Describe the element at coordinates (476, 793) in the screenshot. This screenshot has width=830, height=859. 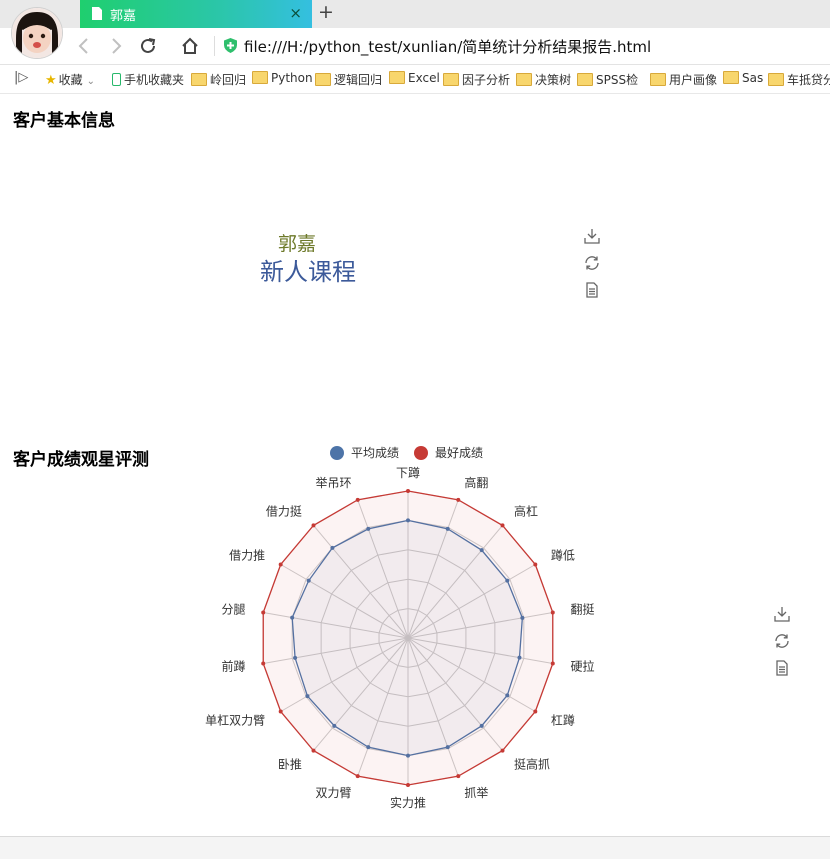
I see `radar-indicator-label: 抓举` at that location.